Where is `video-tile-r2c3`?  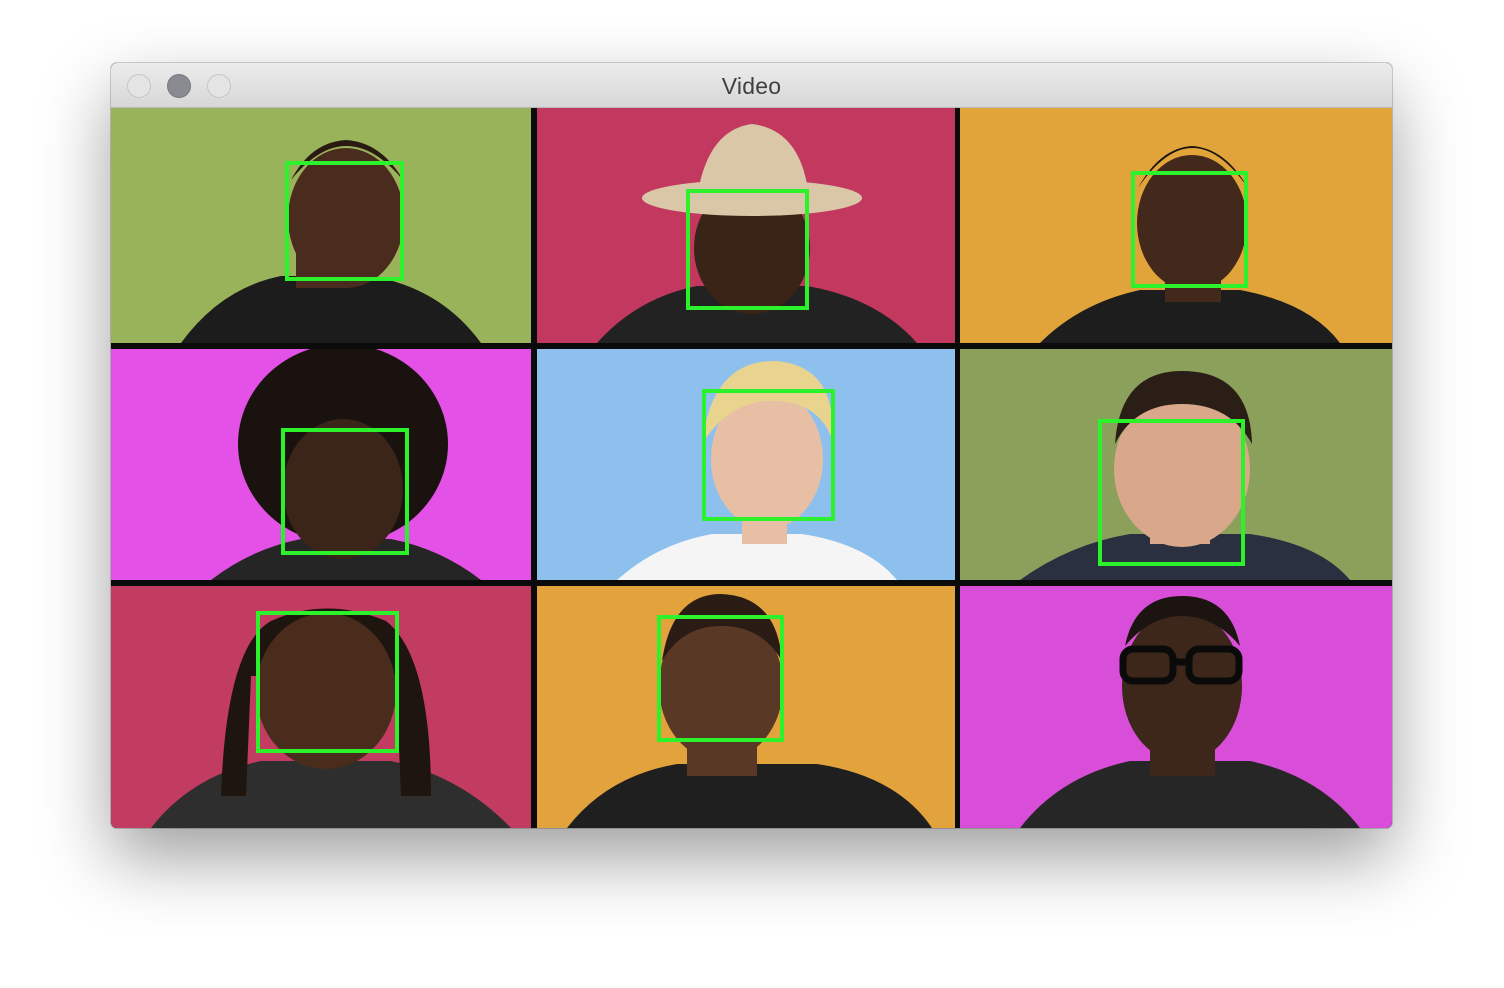
video-tile-r2c3 is located at coordinates (1176, 464).